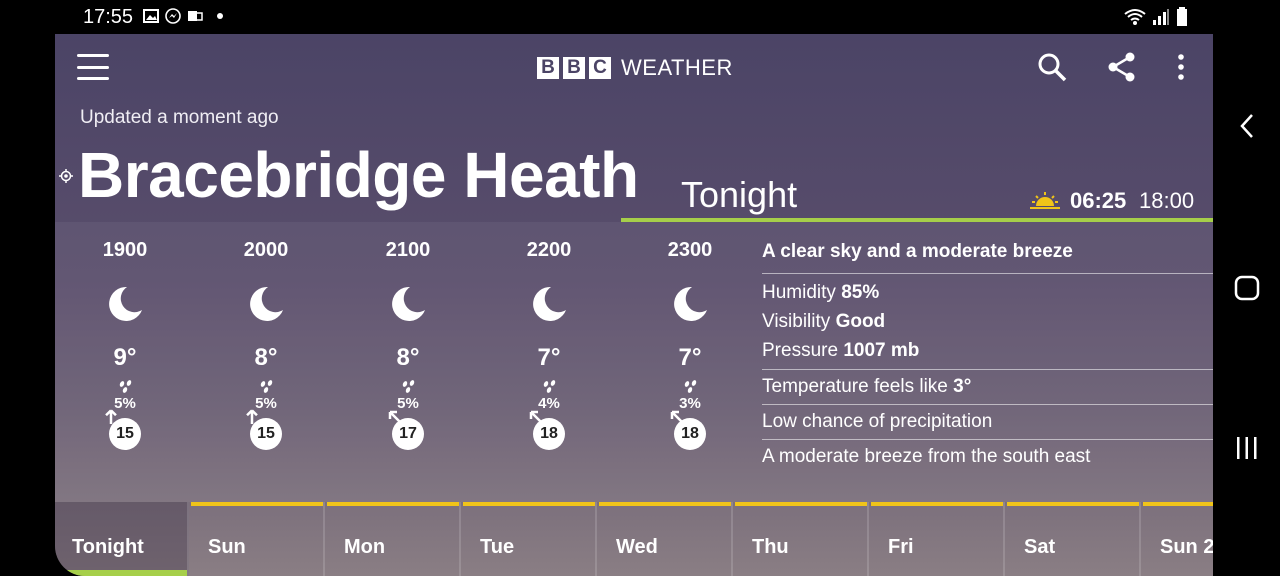 This screenshot has height=576, width=1280. What do you see at coordinates (637, 547) in the screenshot?
I see `day-tab-label: Wed` at bounding box center [637, 547].